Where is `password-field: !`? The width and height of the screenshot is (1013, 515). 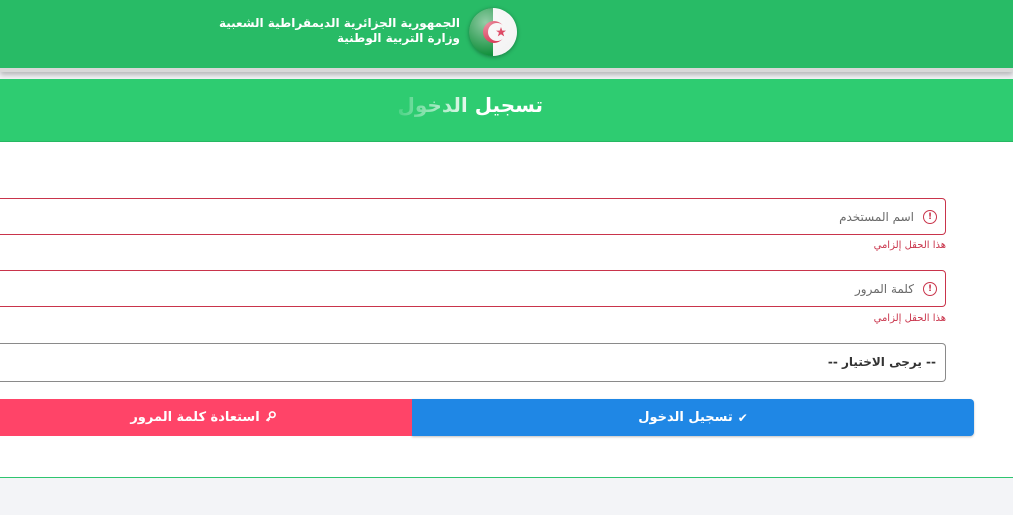 password-field: ! is located at coordinates (473, 288).